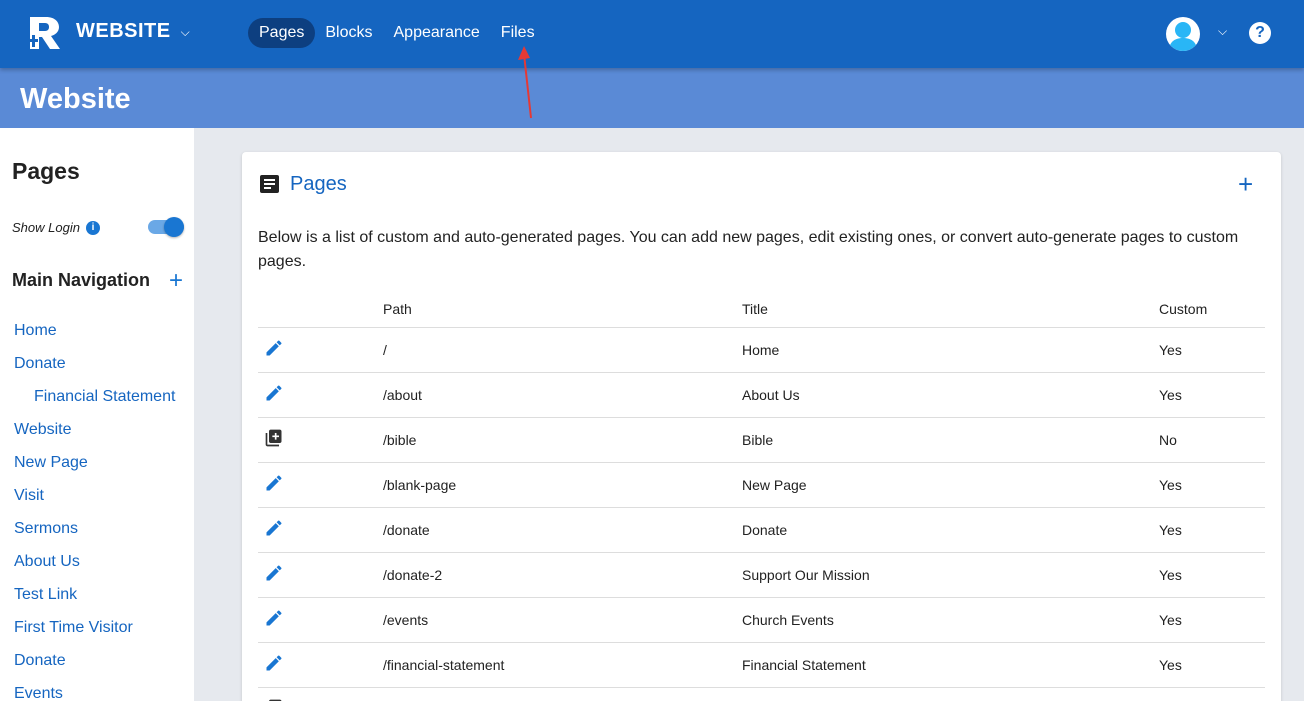 Image resolution: width=1304 pixels, height=701 pixels. What do you see at coordinates (46, 171) in the screenshot?
I see `sidebar-title: Pages` at bounding box center [46, 171].